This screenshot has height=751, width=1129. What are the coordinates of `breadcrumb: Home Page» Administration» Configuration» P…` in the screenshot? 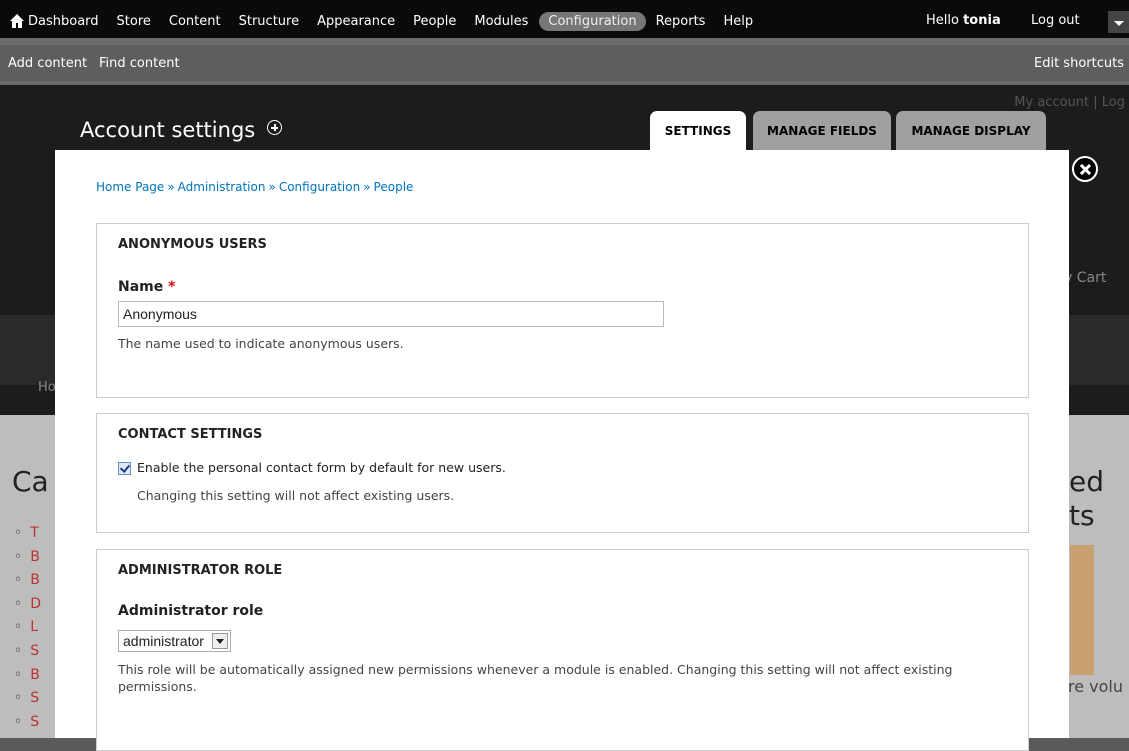 It's located at (254, 187).